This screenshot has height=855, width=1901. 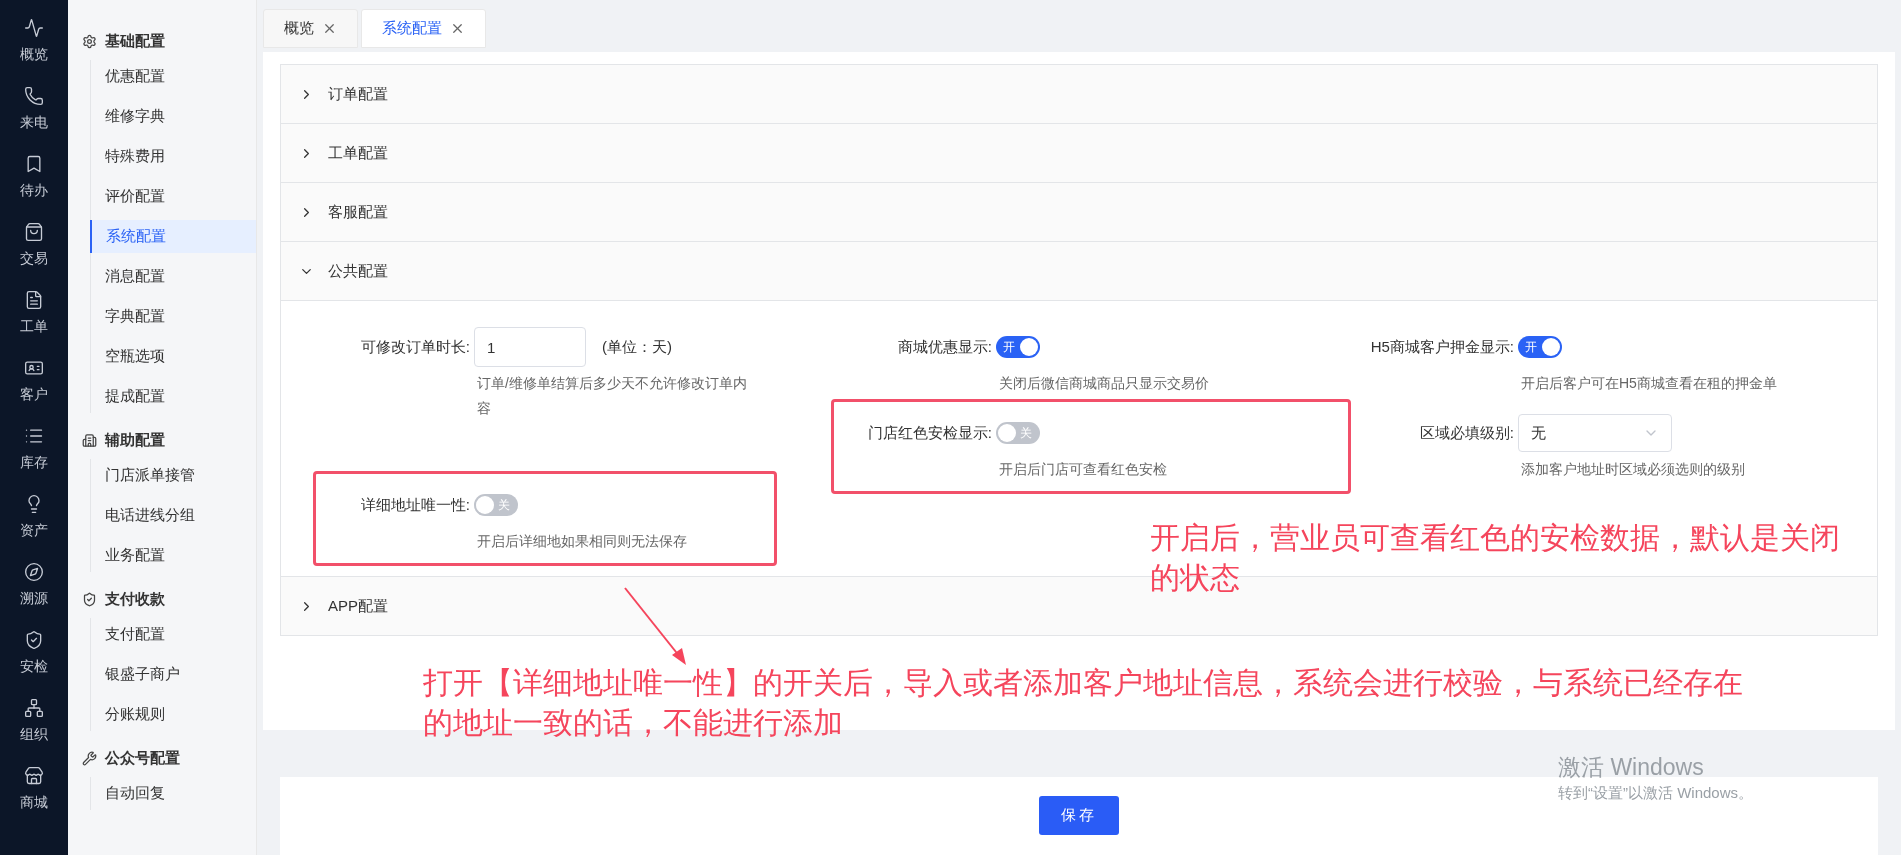 What do you see at coordinates (173, 236) in the screenshot?
I see `sidebar-item: 系统配置` at bounding box center [173, 236].